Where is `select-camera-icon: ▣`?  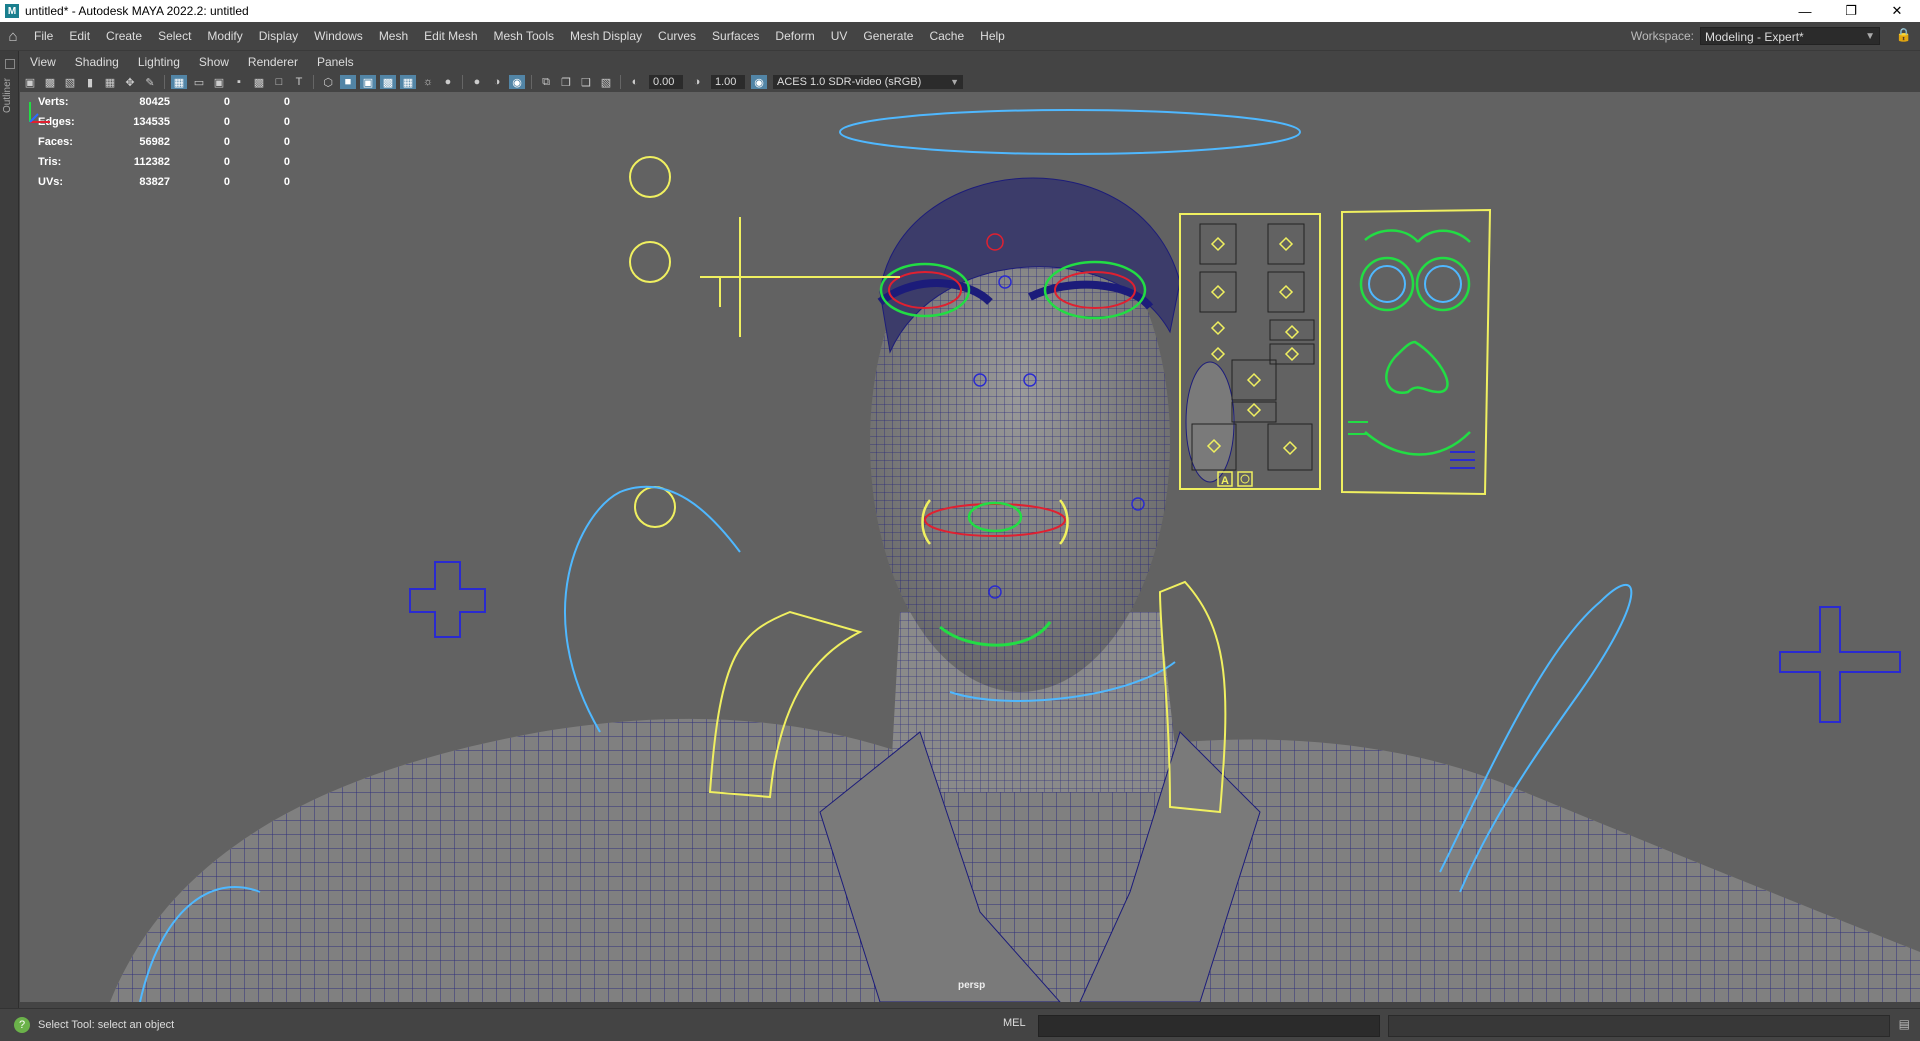 select-camera-icon: ▣ is located at coordinates (30, 82).